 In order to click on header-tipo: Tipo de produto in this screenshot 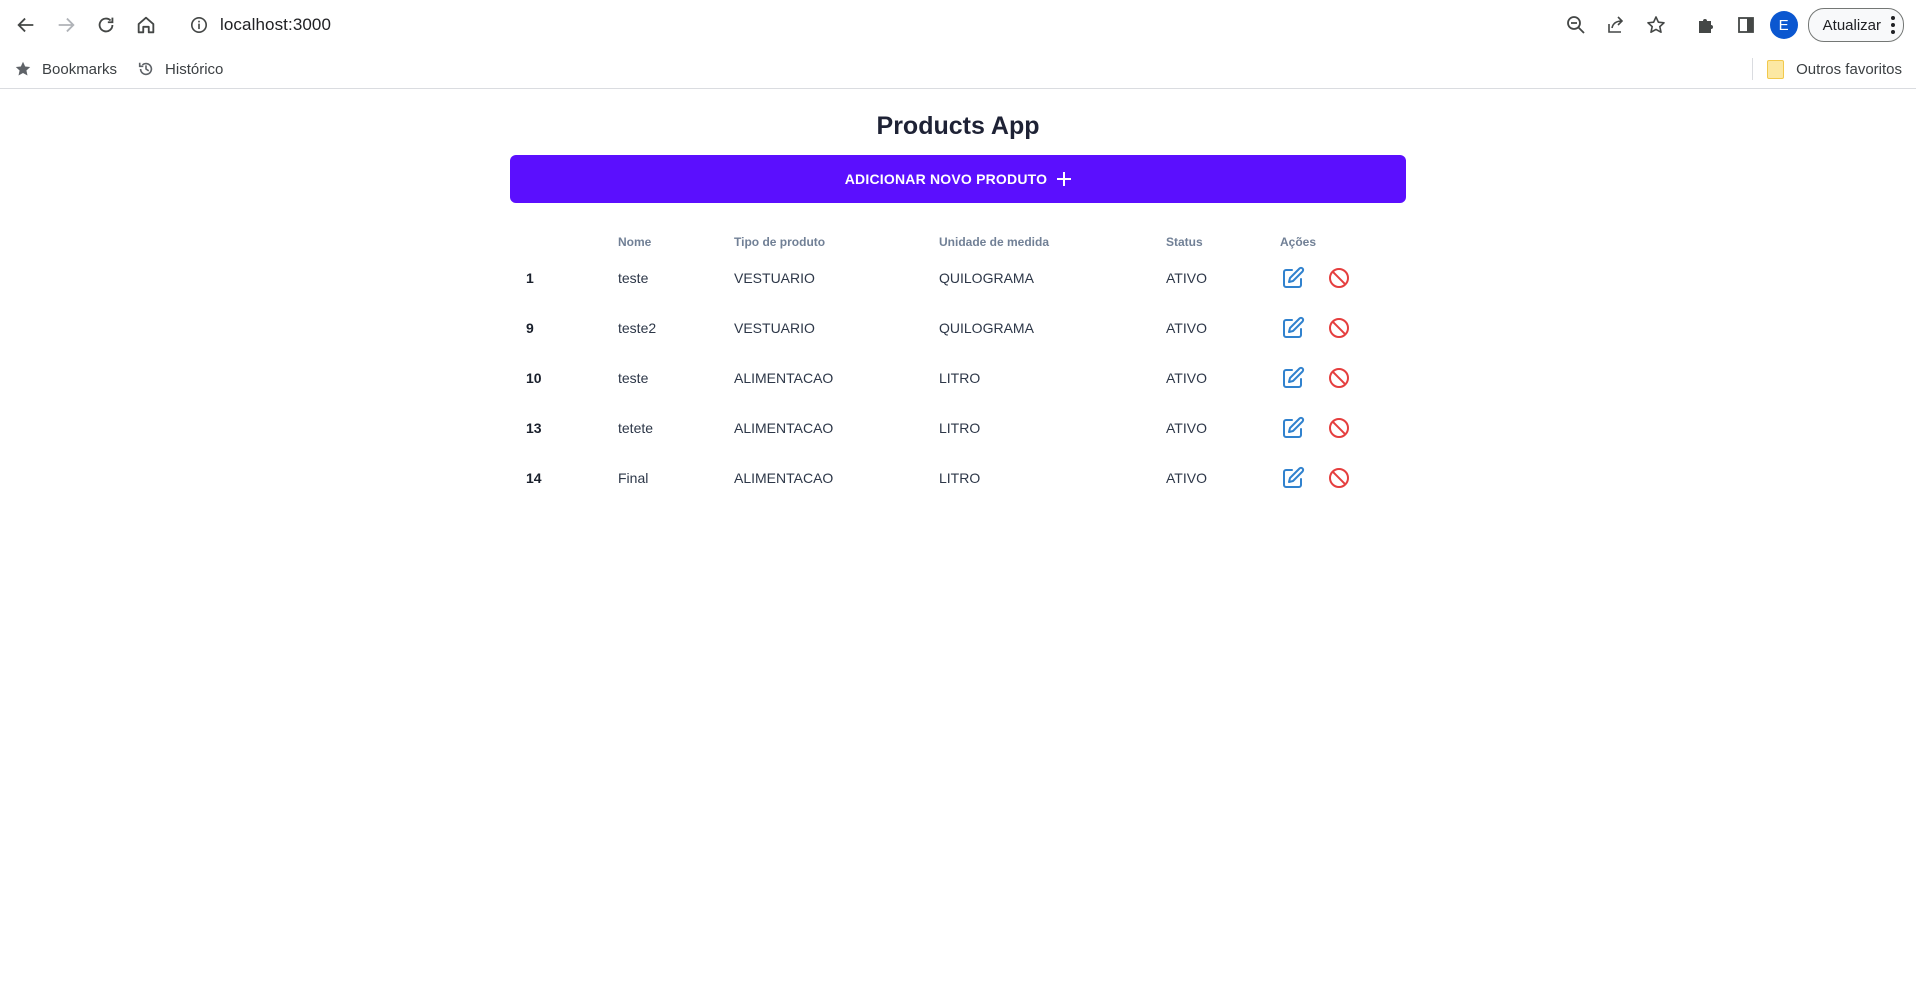, I will do `click(780, 242)`.